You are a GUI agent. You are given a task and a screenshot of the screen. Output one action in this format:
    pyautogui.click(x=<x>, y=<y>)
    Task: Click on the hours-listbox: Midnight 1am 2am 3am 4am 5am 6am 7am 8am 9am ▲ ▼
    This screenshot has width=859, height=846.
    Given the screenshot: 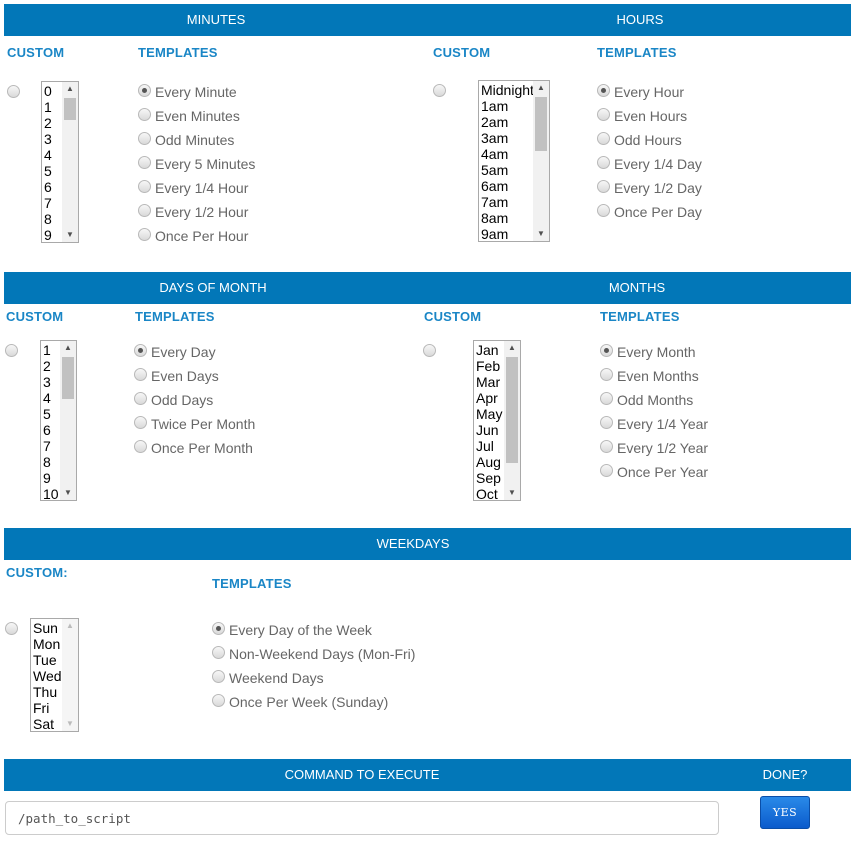 What is the action you would take?
    pyautogui.click(x=514, y=161)
    